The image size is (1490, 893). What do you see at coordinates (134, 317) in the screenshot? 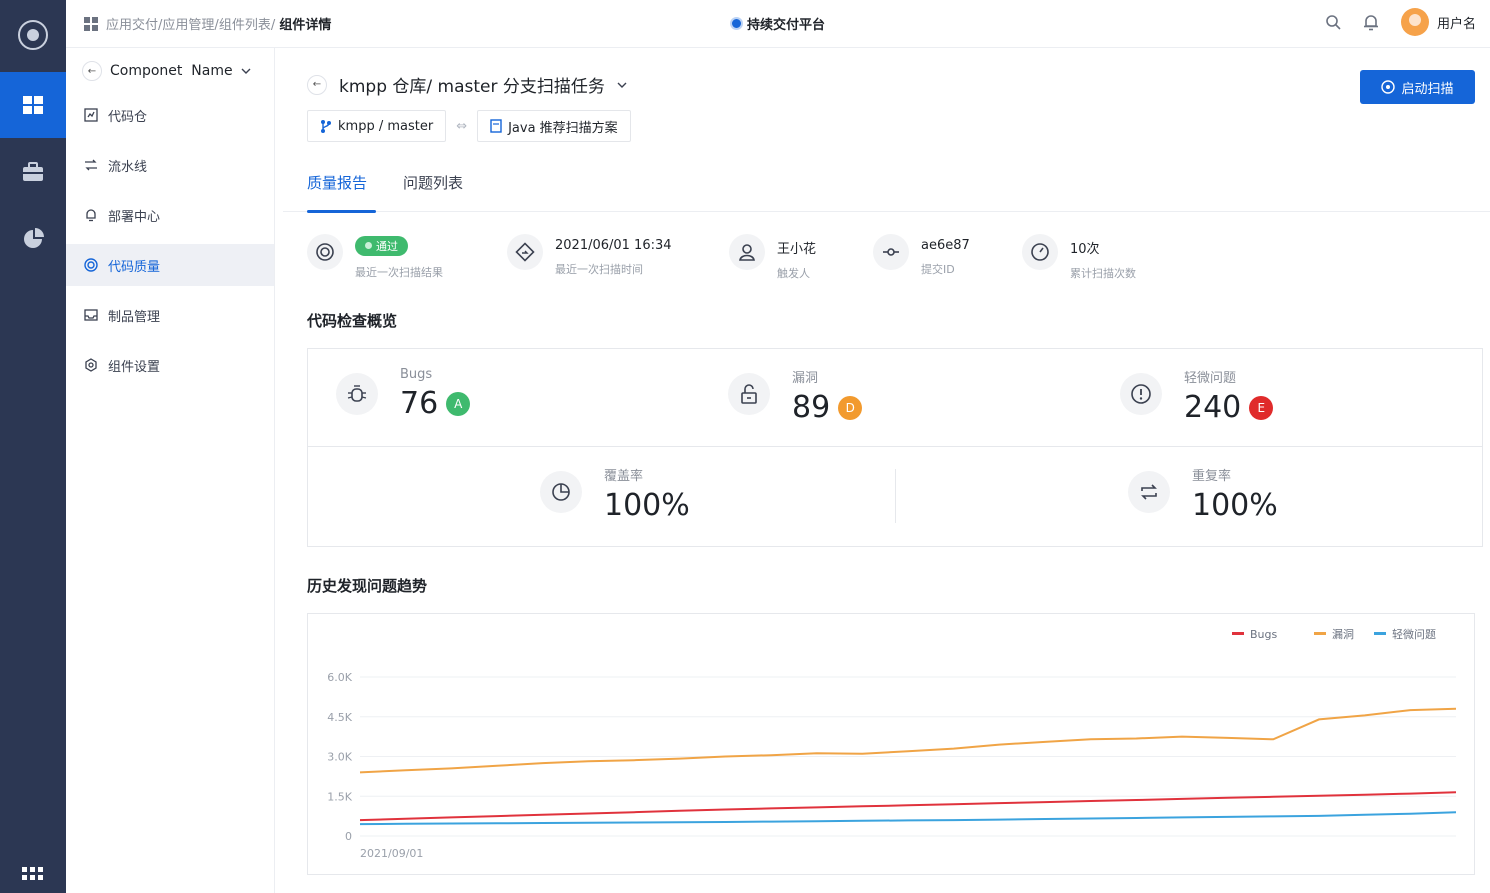
I see `sidebar-item-label: 制品管理` at bounding box center [134, 317].